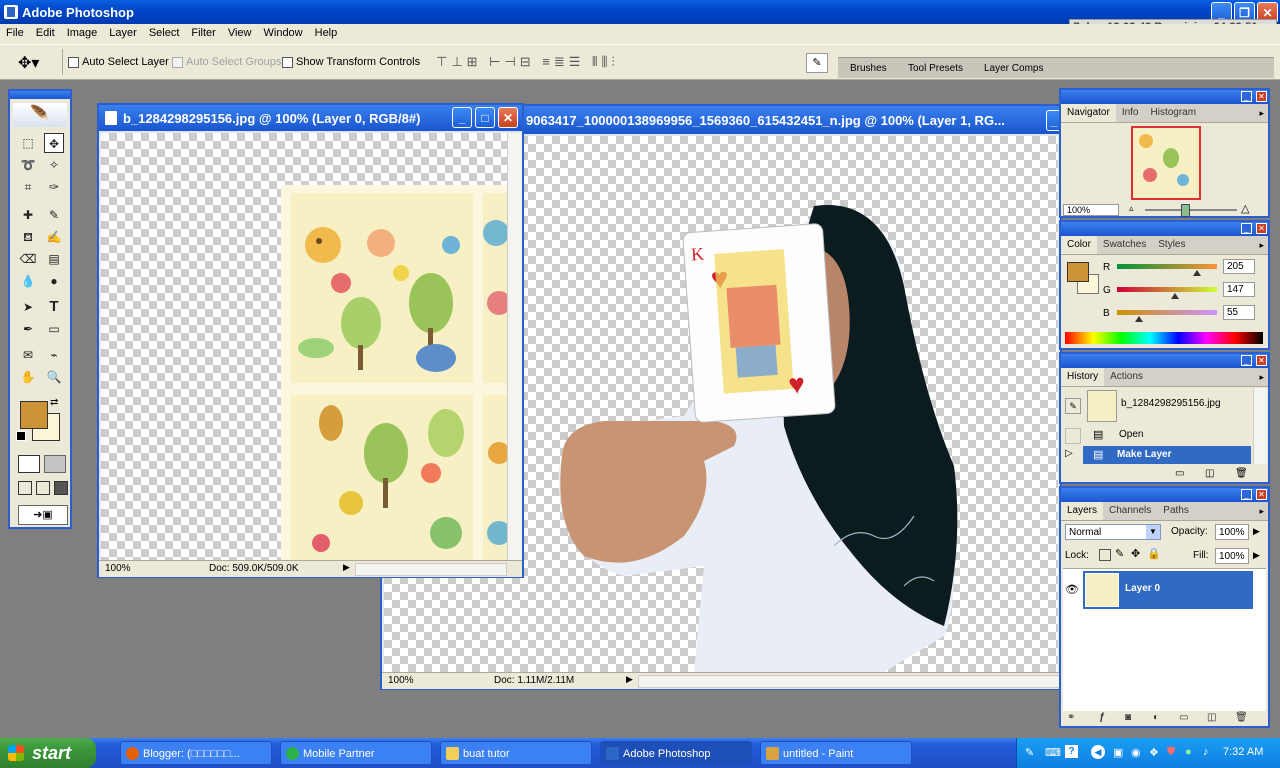  What do you see at coordinates (28, 307) in the screenshot?
I see `path-selection-tool-icon: ➤` at bounding box center [28, 307].